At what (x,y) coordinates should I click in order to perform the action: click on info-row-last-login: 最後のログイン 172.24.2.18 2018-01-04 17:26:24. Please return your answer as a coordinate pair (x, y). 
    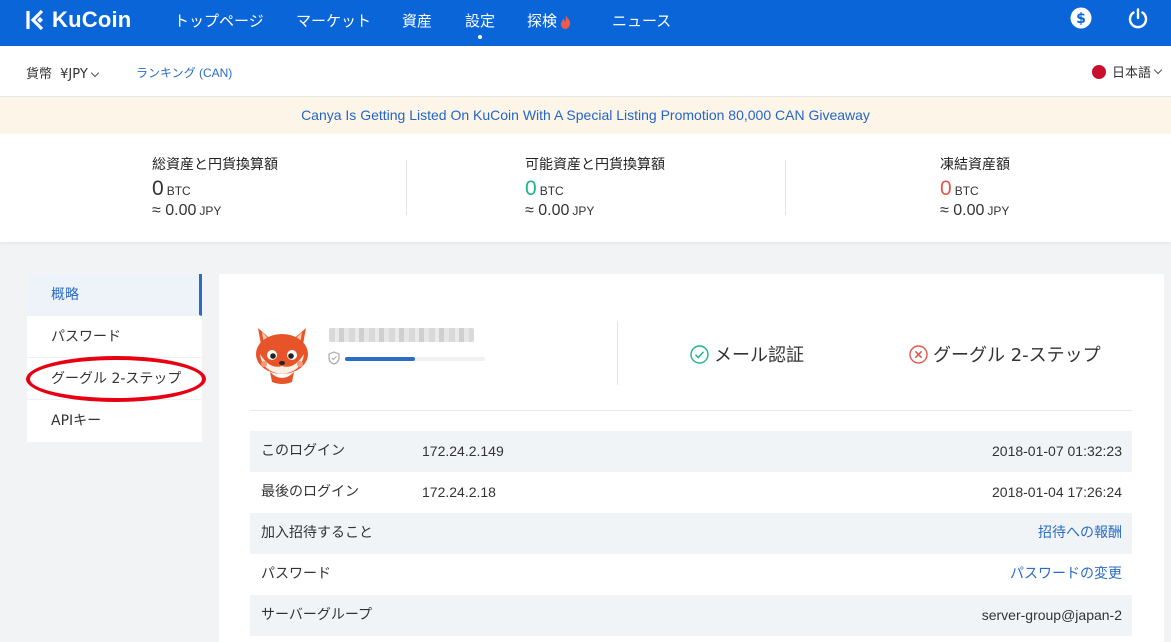
    Looking at the image, I should click on (691, 492).